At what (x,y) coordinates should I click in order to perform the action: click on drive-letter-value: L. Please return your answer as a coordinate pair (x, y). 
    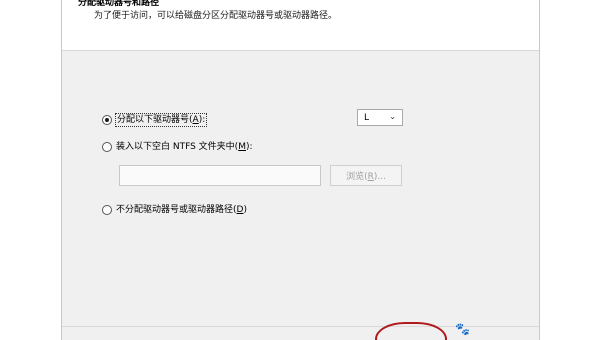
    Looking at the image, I should click on (367, 117).